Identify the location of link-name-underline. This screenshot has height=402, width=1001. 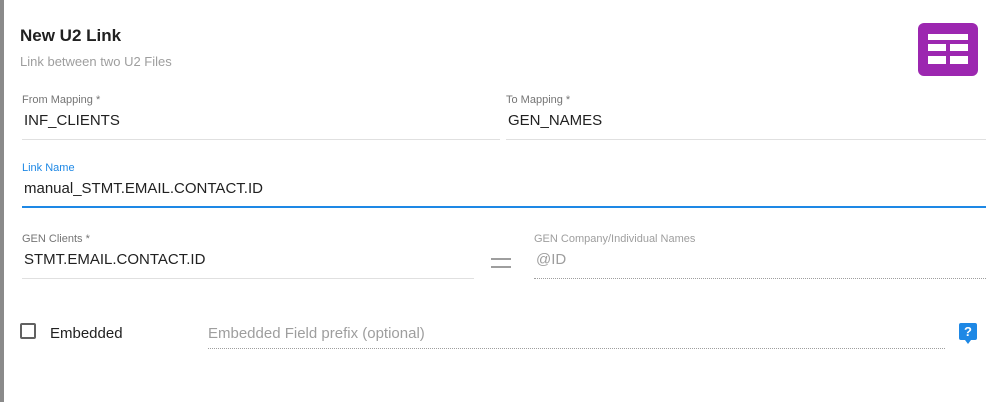
(504, 207).